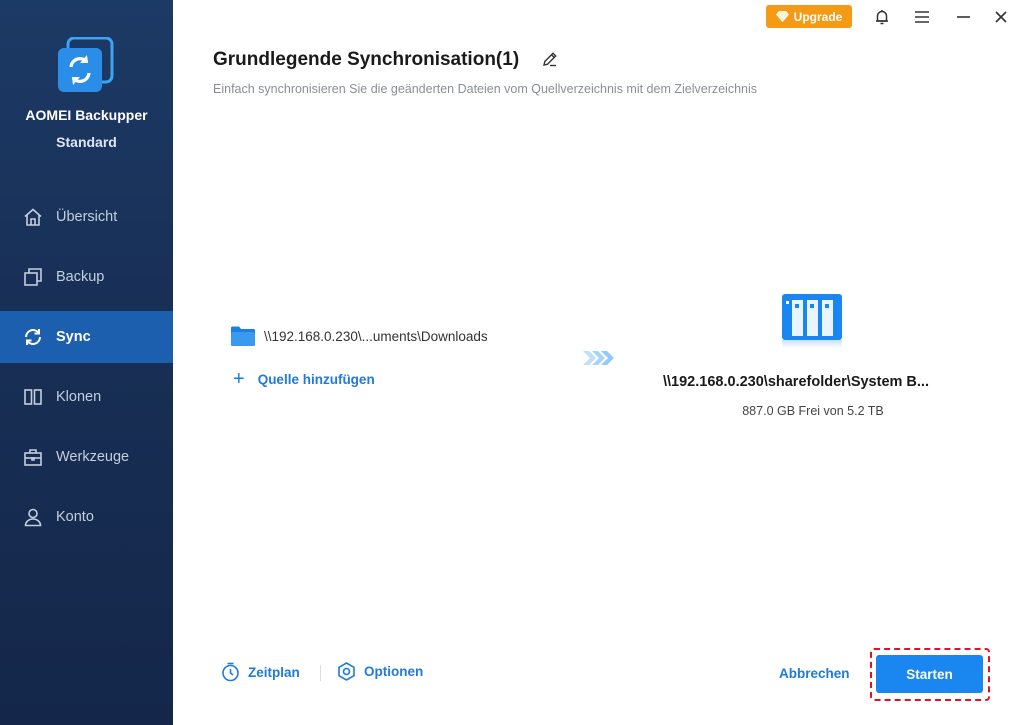 The height and width of the screenshot is (725, 1022). Describe the element at coordinates (782, 16) in the screenshot. I see `diamond-icon` at that location.